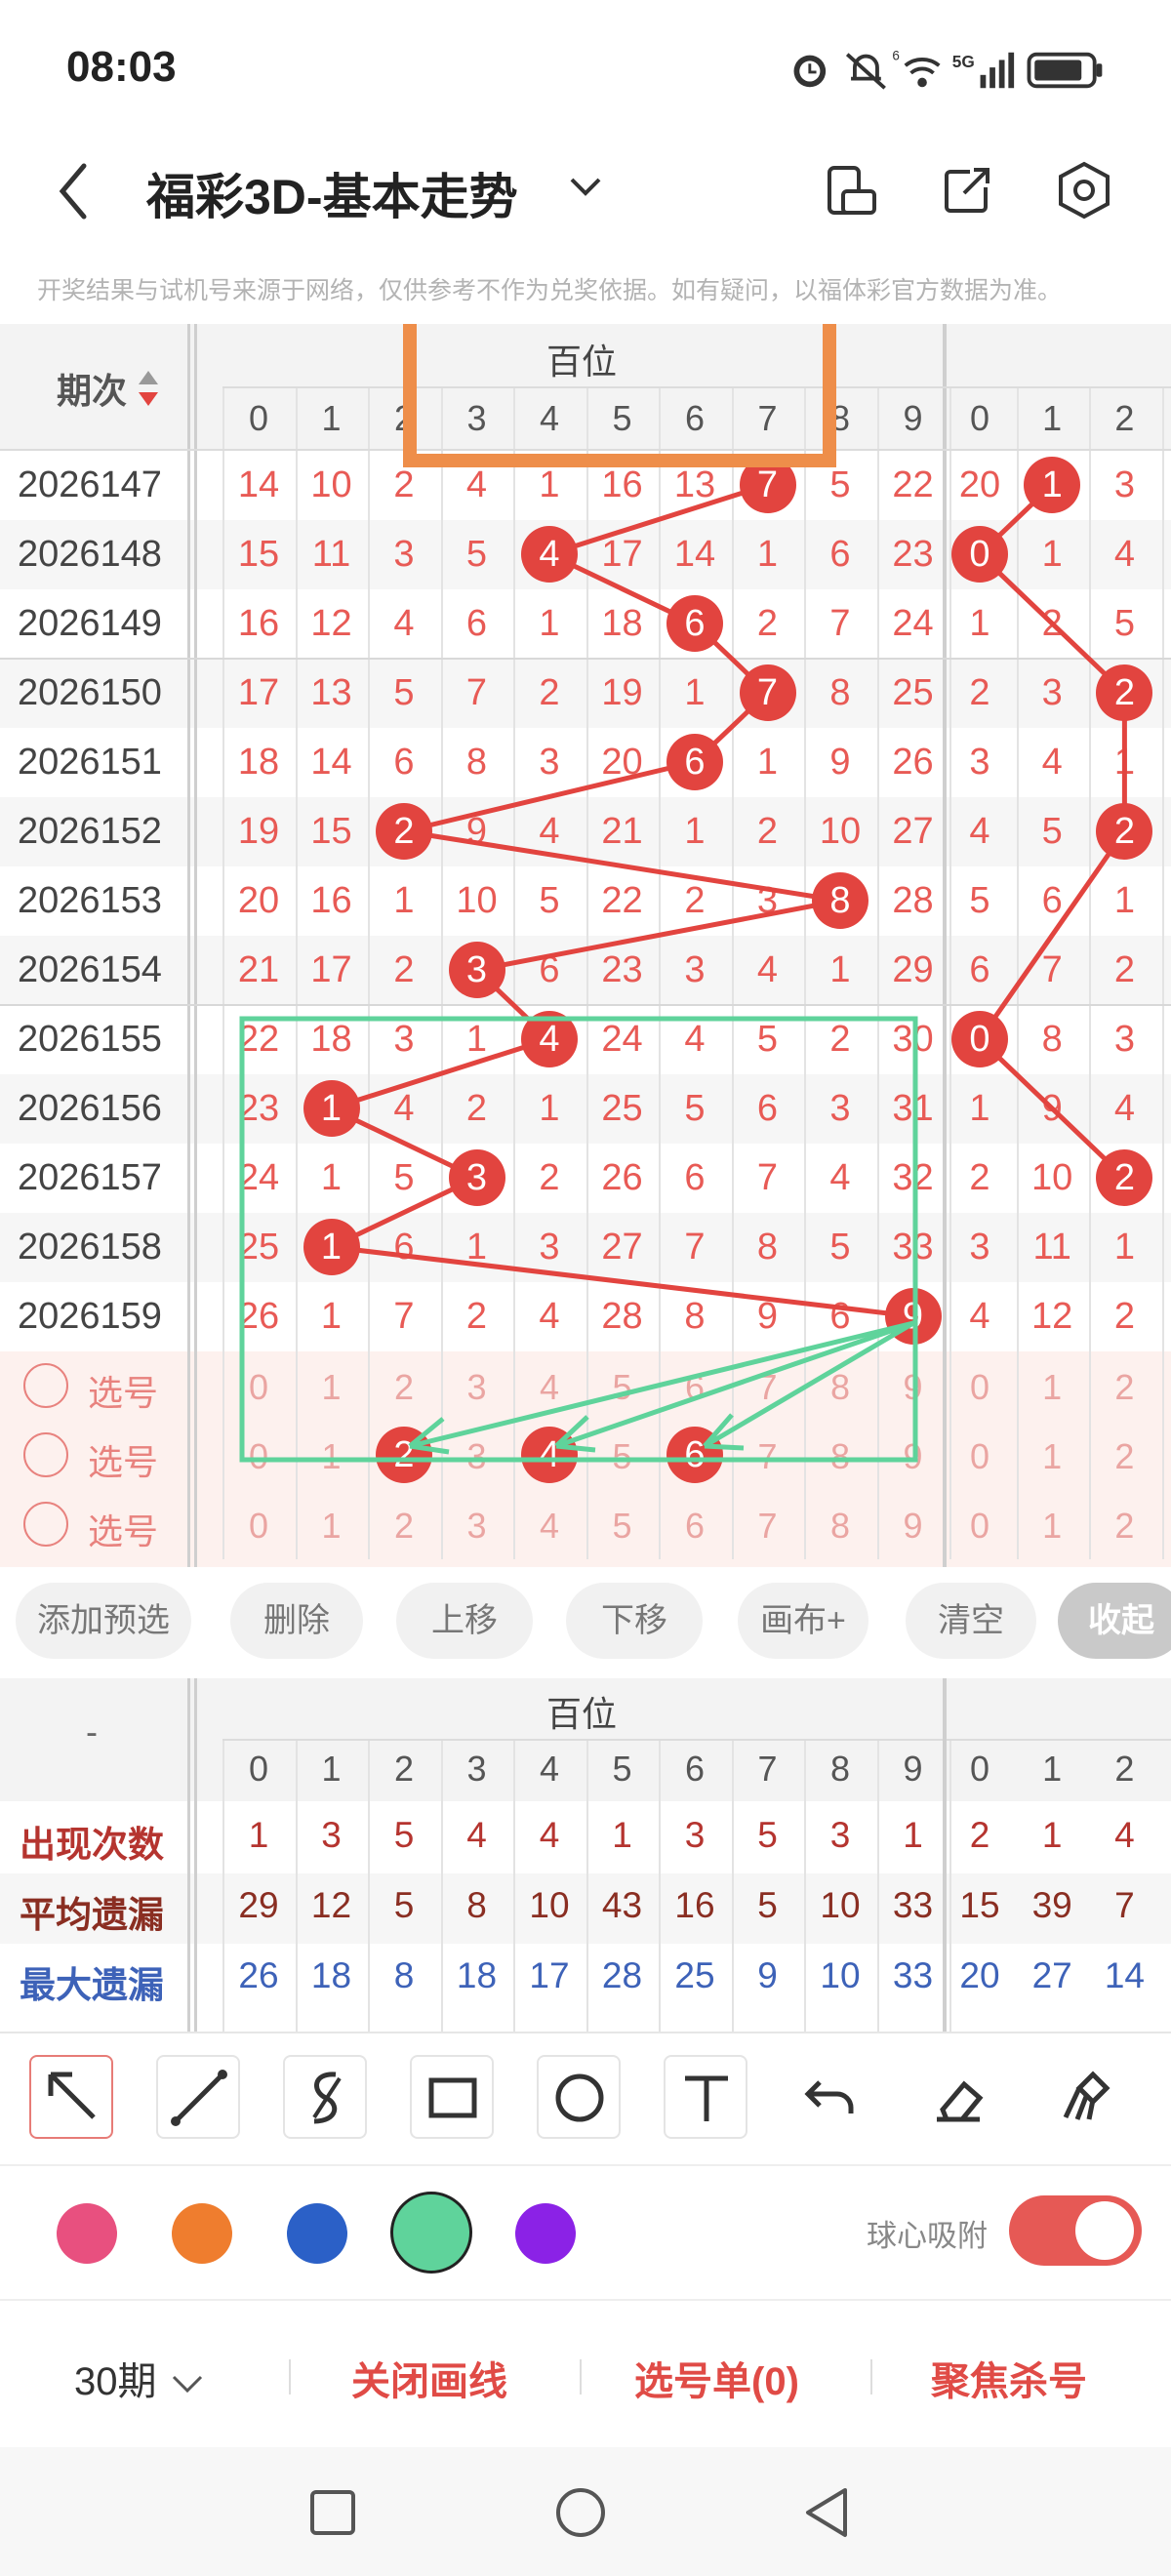  What do you see at coordinates (580, 2512) in the screenshot?
I see `home-icon` at bounding box center [580, 2512].